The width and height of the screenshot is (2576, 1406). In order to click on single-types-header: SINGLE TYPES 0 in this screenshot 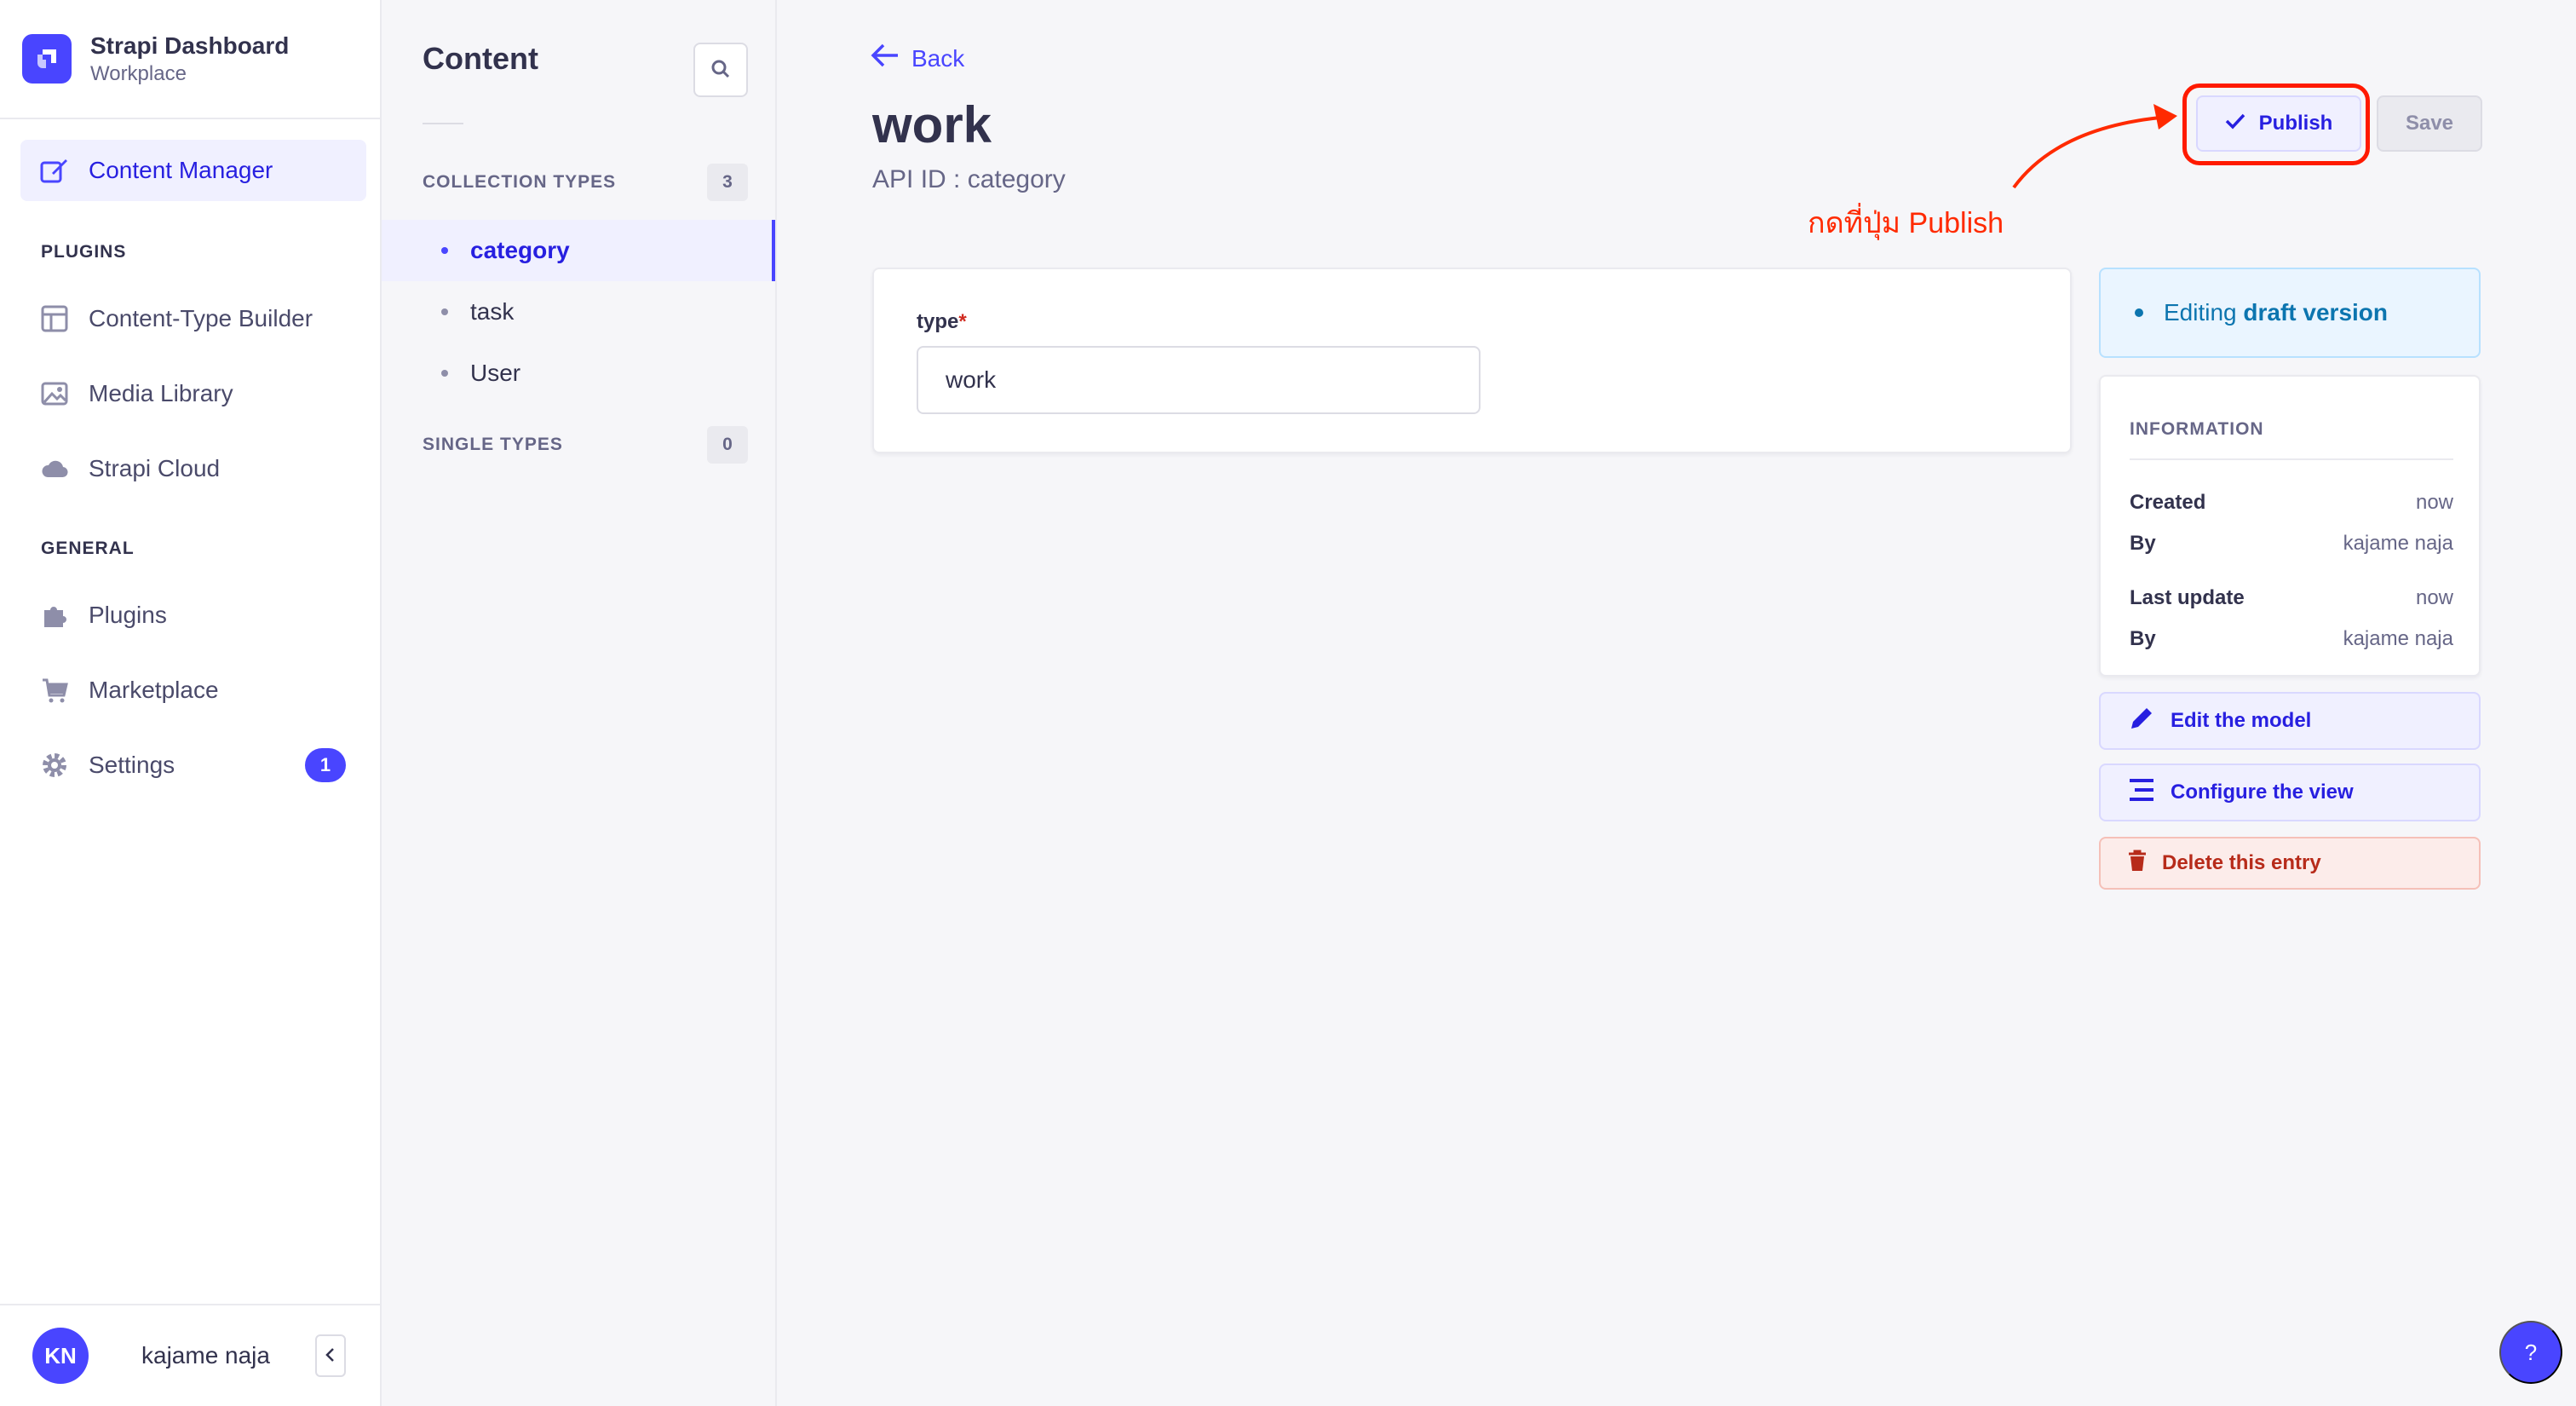, I will do `click(585, 445)`.